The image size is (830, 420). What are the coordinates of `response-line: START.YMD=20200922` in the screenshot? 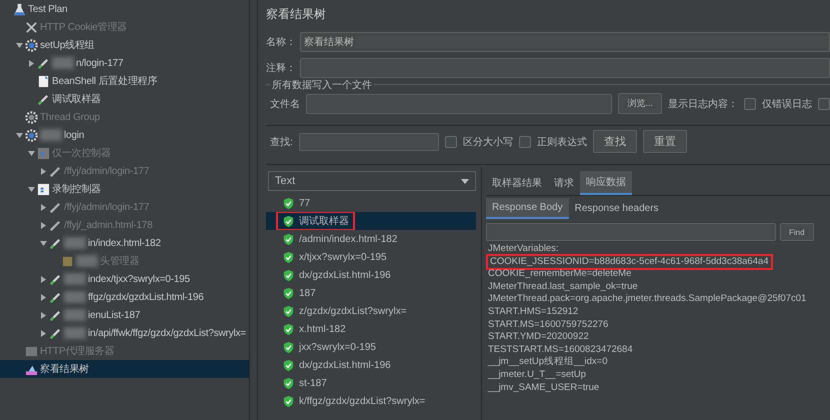 It's located at (538, 337).